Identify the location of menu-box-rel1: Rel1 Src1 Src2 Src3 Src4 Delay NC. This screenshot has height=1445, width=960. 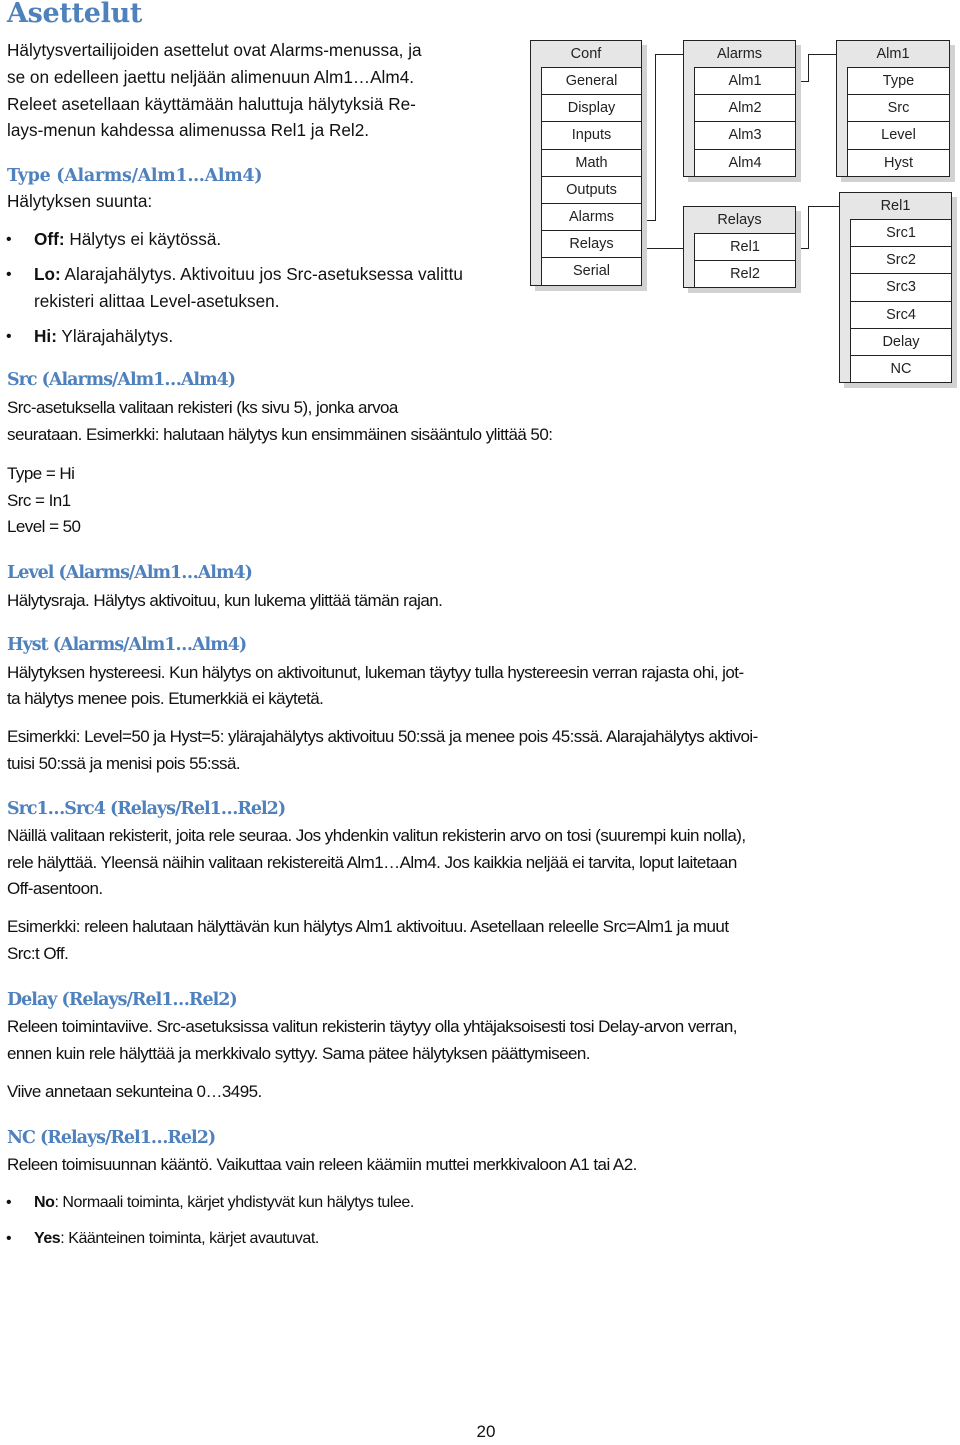
(895, 288).